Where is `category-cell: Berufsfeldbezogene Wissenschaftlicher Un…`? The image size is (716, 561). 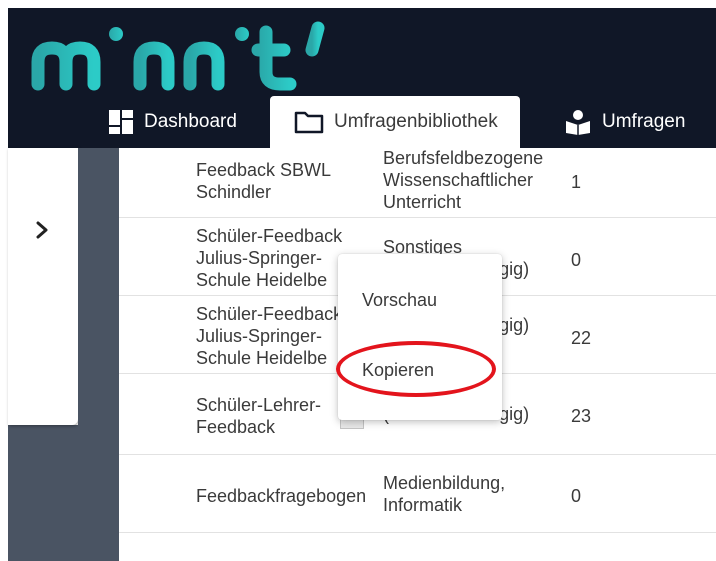 category-cell: Berufsfeldbezogene Wissenschaftlicher Un… is located at coordinates (463, 180).